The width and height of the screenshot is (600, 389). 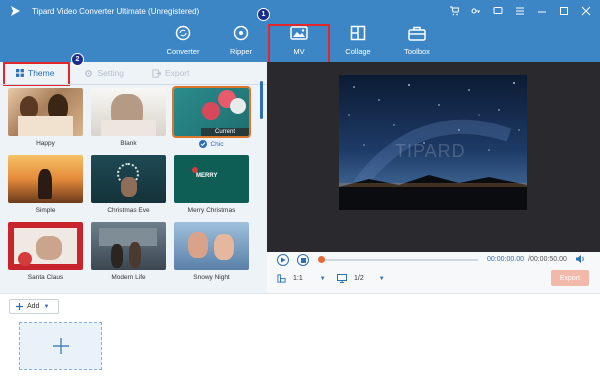 What do you see at coordinates (417, 43) in the screenshot?
I see `nav-toolbox: Toolbox` at bounding box center [417, 43].